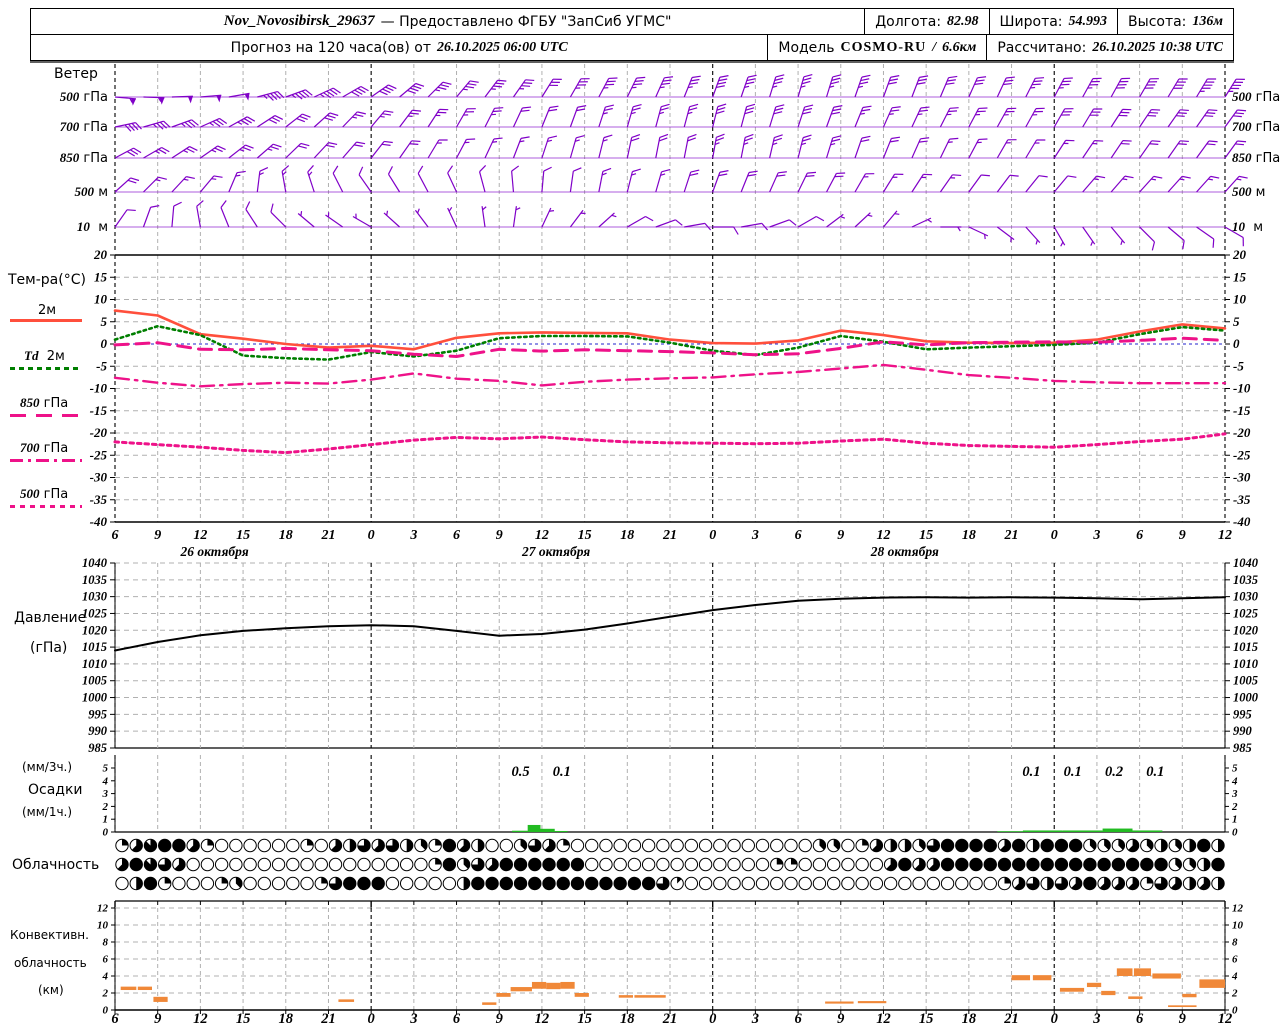 The image size is (1280, 1024). I want to click on precip-annotation-4: 0.2, so click(1114, 772).